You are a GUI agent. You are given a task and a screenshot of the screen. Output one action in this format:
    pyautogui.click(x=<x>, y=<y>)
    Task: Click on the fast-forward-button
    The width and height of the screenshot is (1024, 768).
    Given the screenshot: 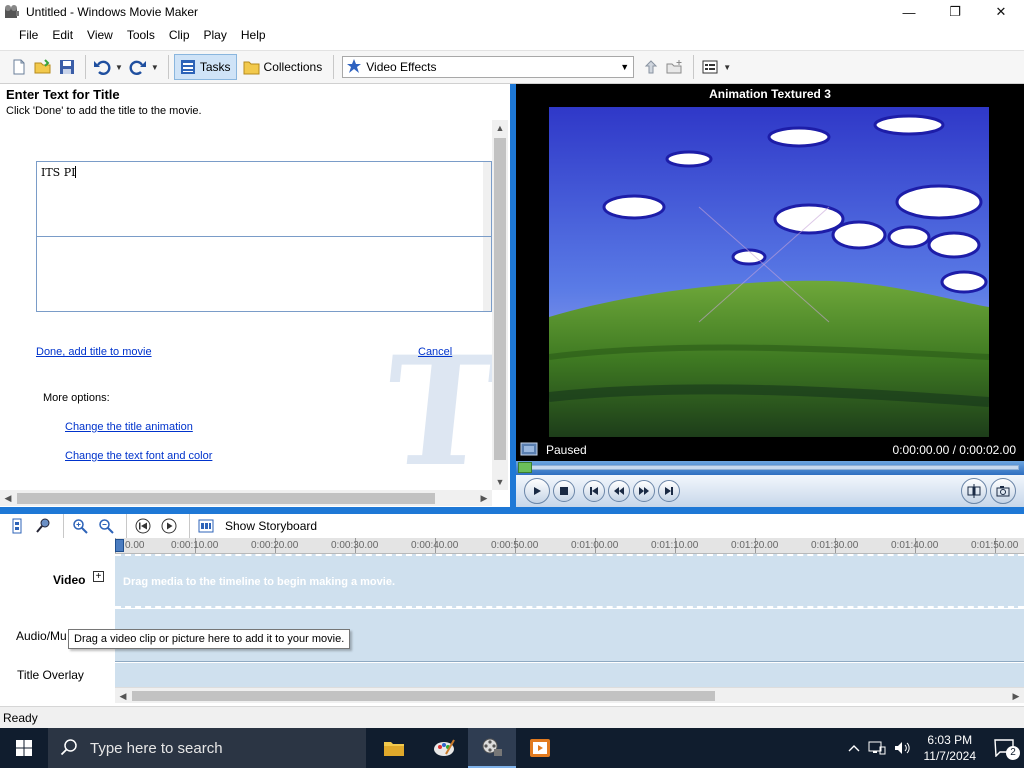 What is the action you would take?
    pyautogui.click(x=644, y=491)
    